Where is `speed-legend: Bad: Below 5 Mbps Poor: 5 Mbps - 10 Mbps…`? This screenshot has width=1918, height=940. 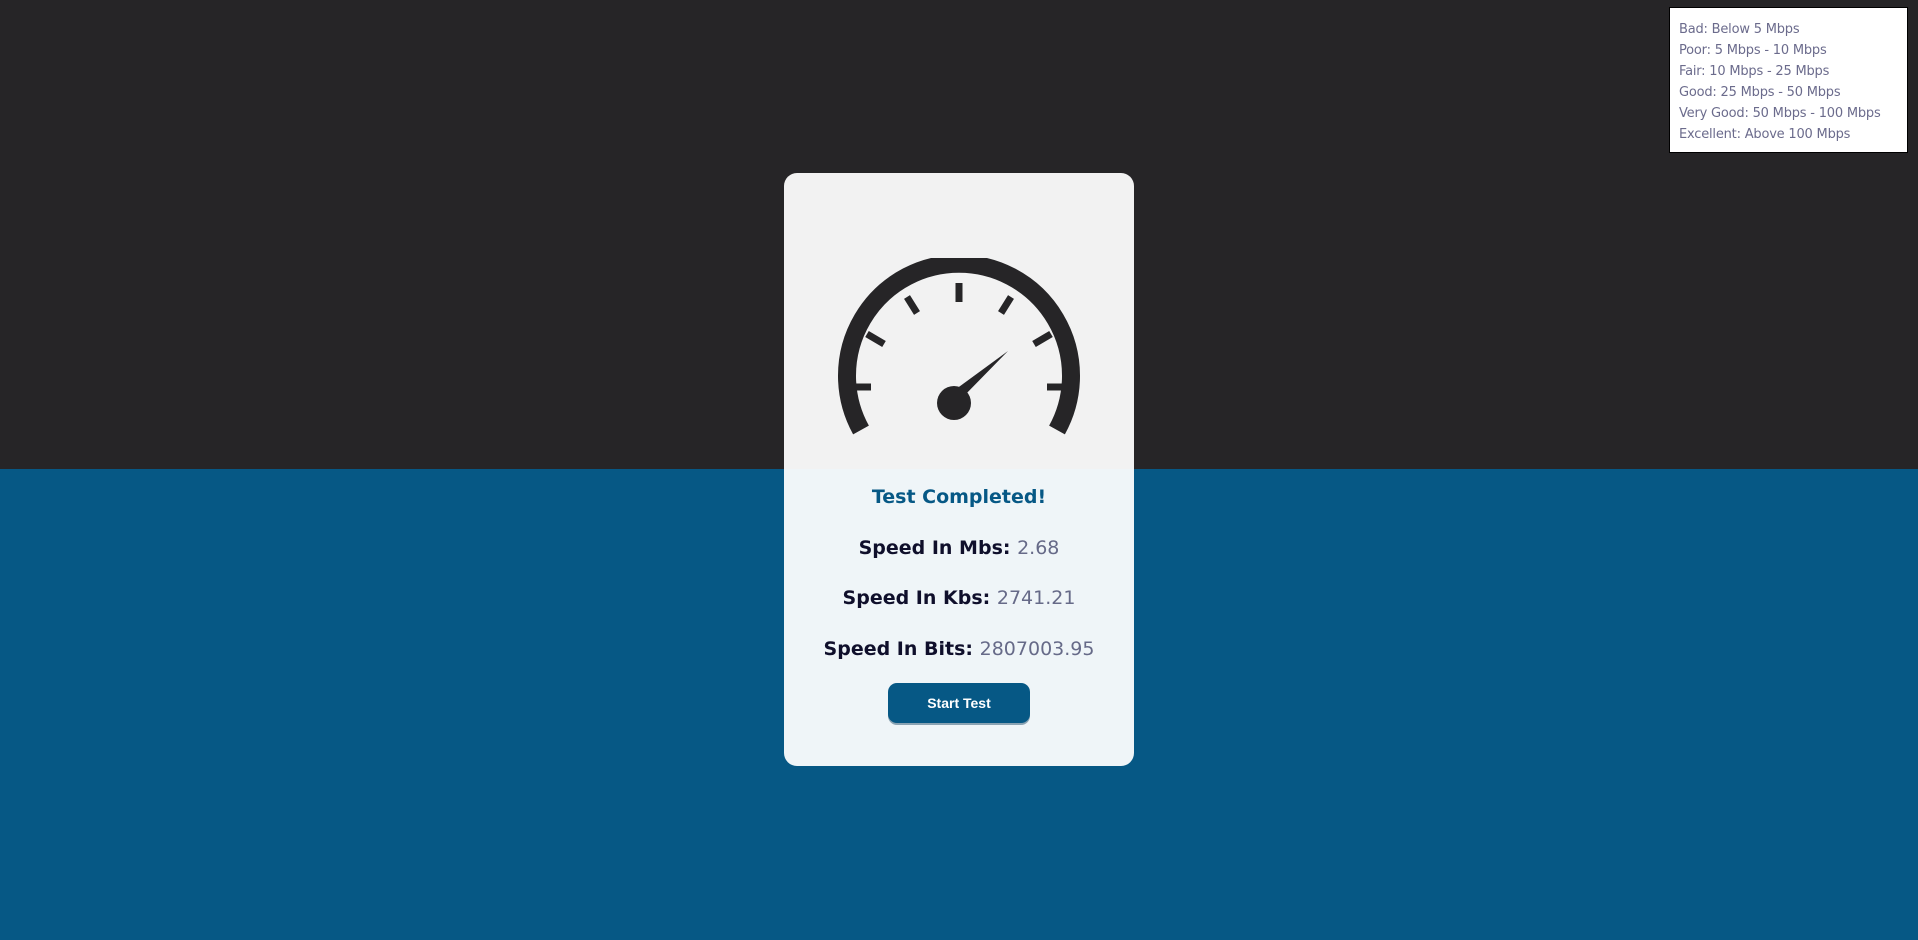 speed-legend: Bad: Below 5 Mbps Poor: 5 Mbps - 10 Mbps… is located at coordinates (1788, 80).